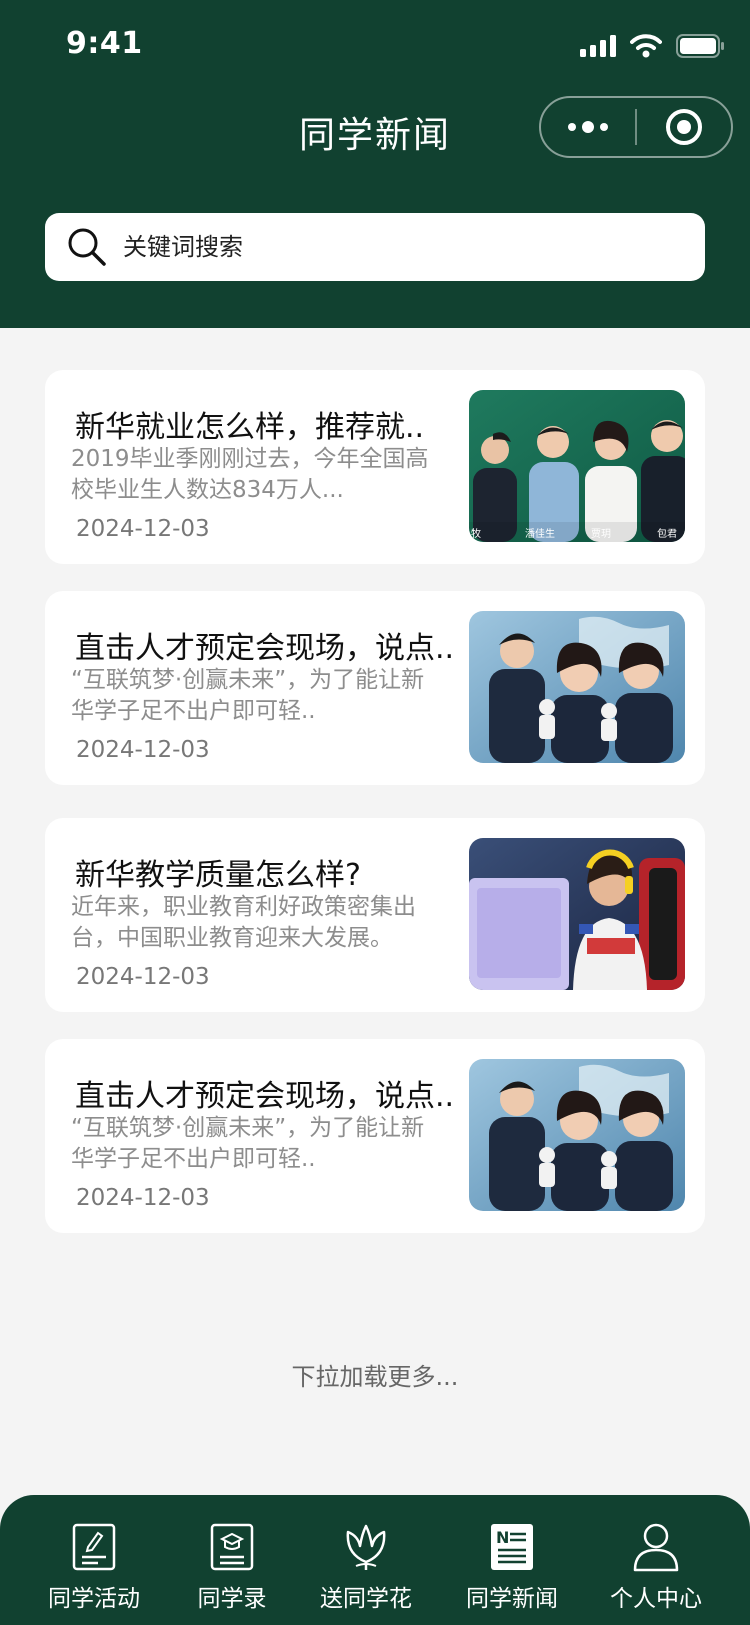 The height and width of the screenshot is (1625, 750). Describe the element at coordinates (700, 46) in the screenshot. I see `battery-icon` at that location.